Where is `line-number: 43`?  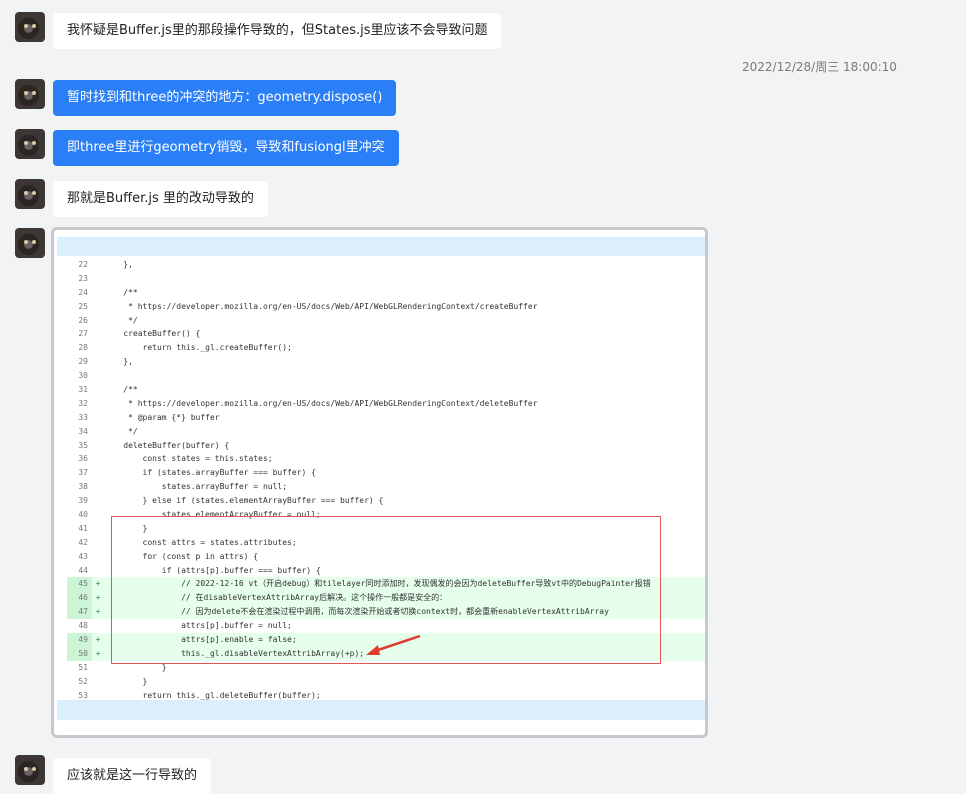 line-number: 43 is located at coordinates (83, 556).